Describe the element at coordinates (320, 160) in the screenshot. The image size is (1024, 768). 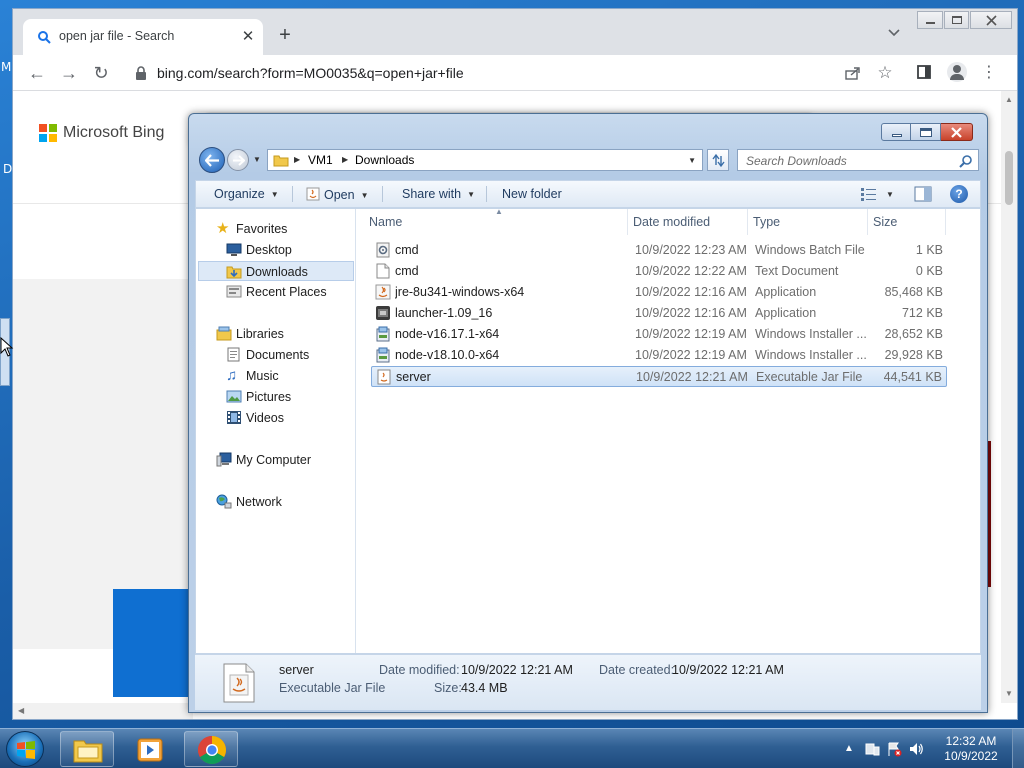
I see `breadcrumb-vm1: VM1` at that location.